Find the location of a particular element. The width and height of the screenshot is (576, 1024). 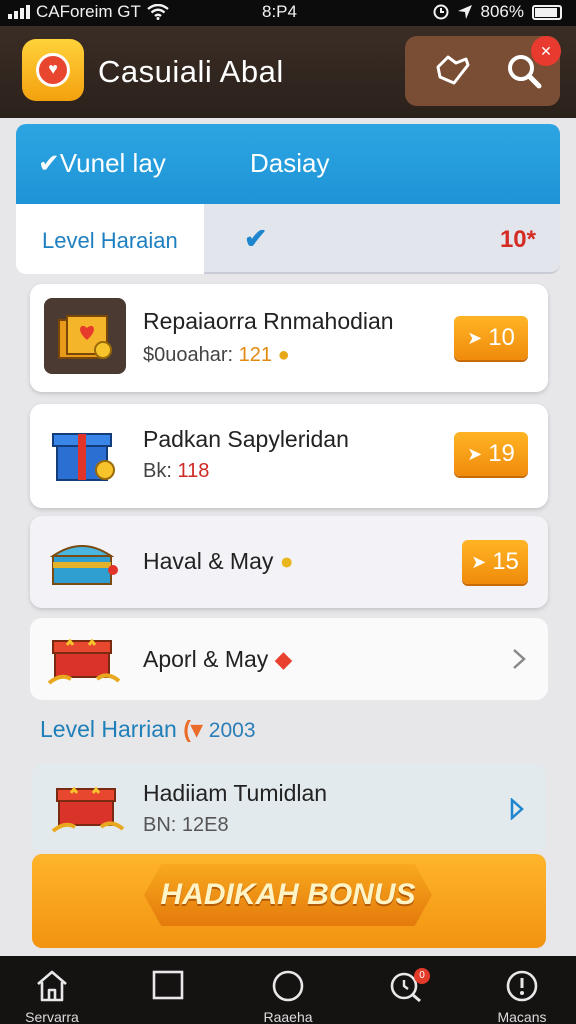

nav-info: Macans is located at coordinates (522, 990).